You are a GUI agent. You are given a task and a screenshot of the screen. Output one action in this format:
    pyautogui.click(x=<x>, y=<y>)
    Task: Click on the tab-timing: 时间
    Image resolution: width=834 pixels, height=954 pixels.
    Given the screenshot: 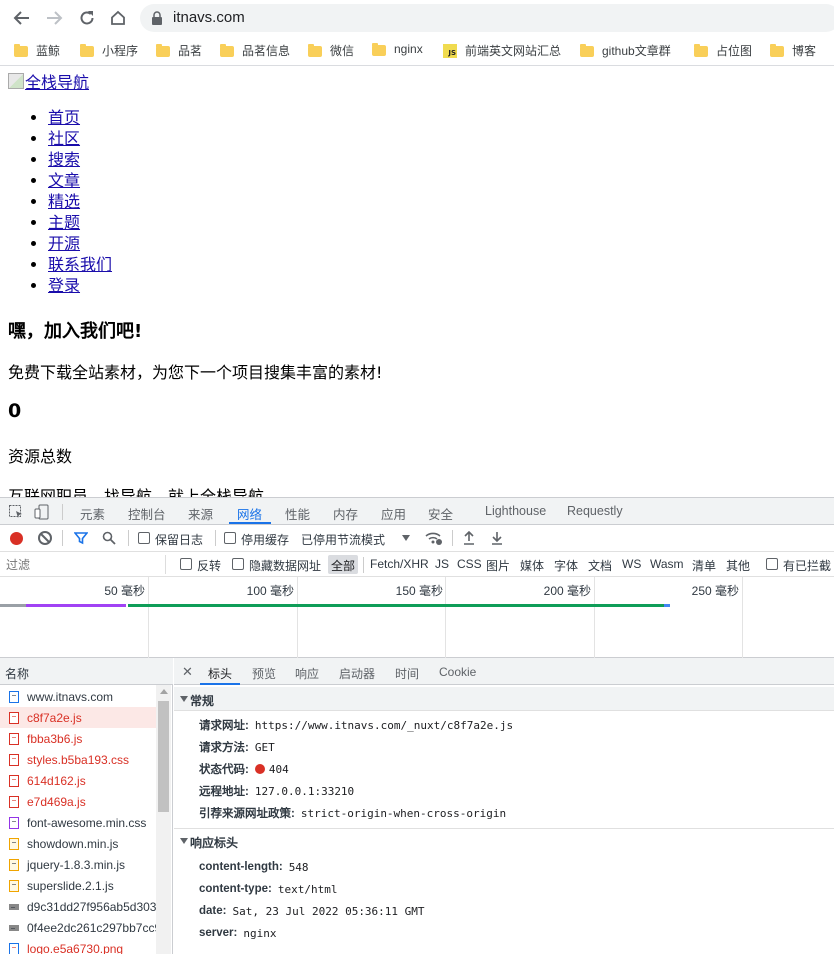 What is the action you would take?
    pyautogui.click(x=407, y=673)
    